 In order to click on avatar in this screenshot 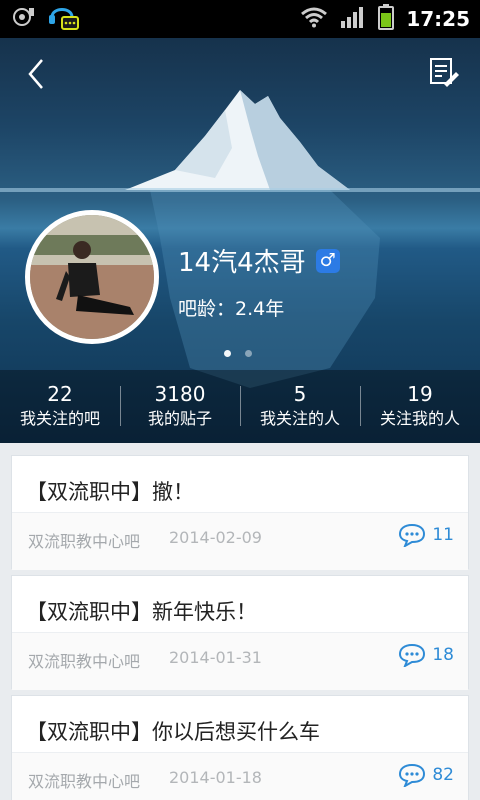, I will do `click(92, 277)`.